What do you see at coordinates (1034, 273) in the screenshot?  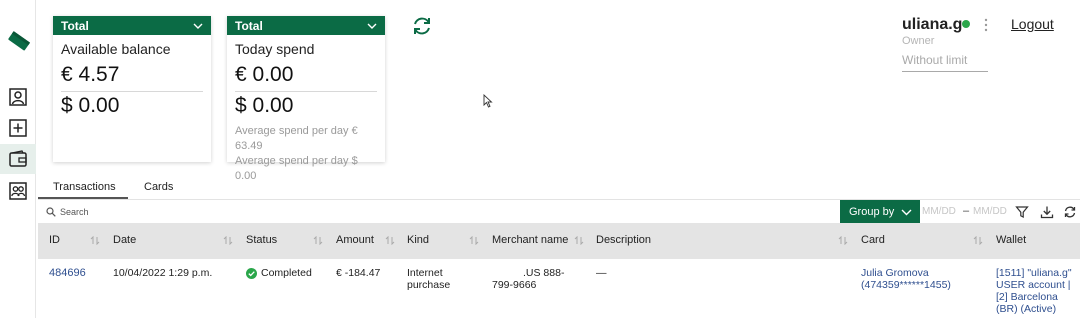 I see `wallet-link-line1: [1511] "uliana.g"` at bounding box center [1034, 273].